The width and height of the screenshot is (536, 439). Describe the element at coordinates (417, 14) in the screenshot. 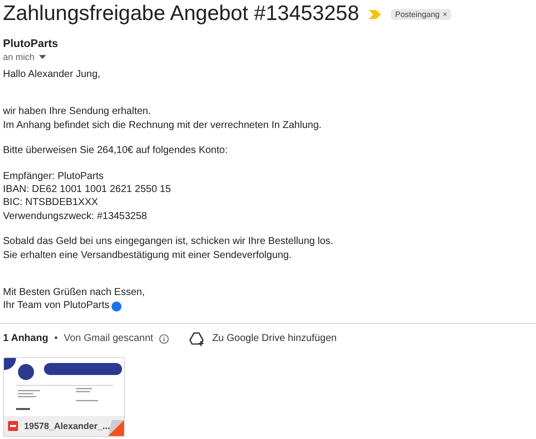

I see `label-text: Posteingang` at that location.